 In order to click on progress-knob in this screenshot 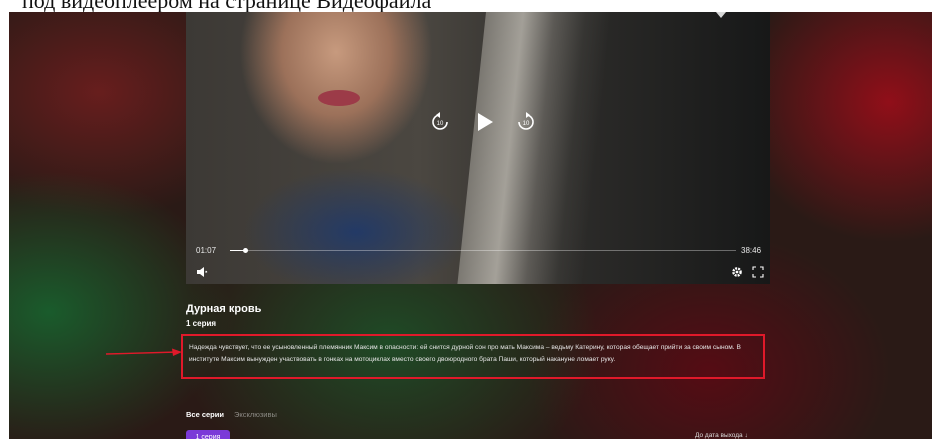, I will do `click(245, 250)`.